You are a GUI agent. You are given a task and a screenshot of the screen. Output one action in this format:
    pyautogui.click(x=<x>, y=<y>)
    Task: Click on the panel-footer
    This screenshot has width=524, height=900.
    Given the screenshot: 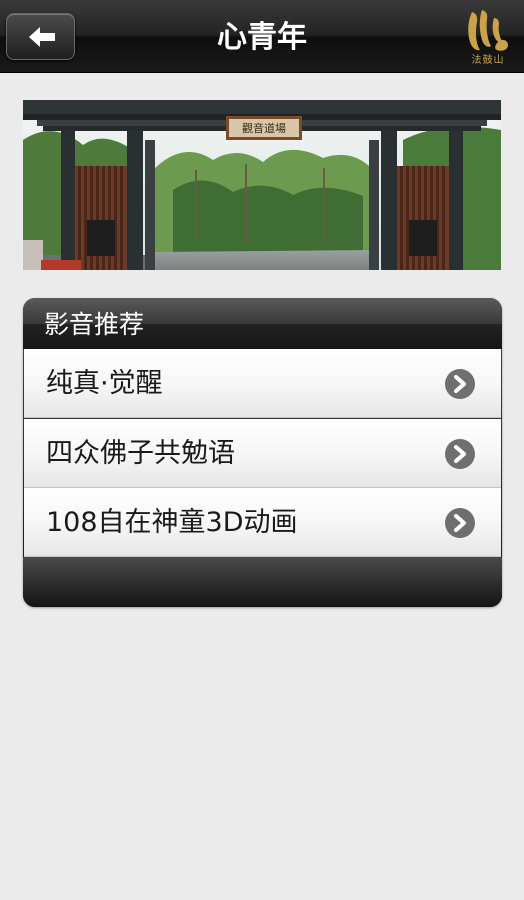 What is the action you would take?
    pyautogui.click(x=262, y=582)
    